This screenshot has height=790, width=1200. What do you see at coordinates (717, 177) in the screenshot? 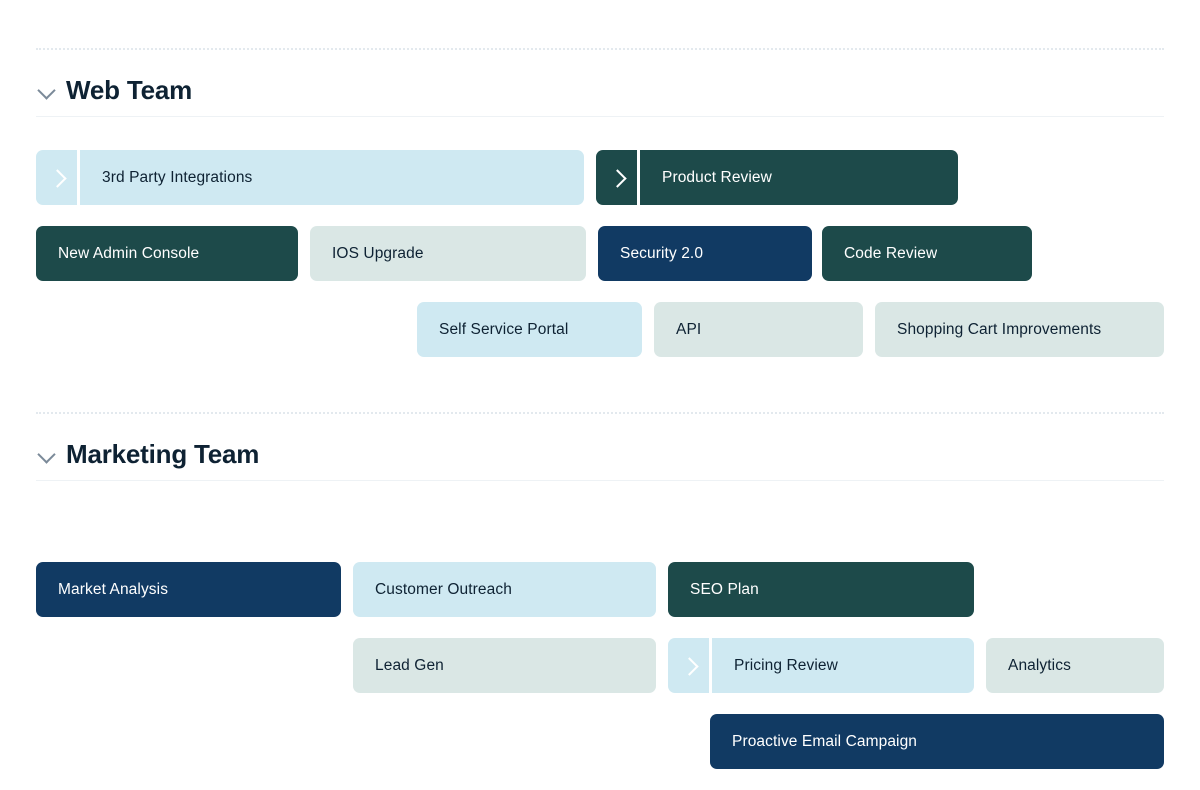
I see `task-bar-label: Product Review` at bounding box center [717, 177].